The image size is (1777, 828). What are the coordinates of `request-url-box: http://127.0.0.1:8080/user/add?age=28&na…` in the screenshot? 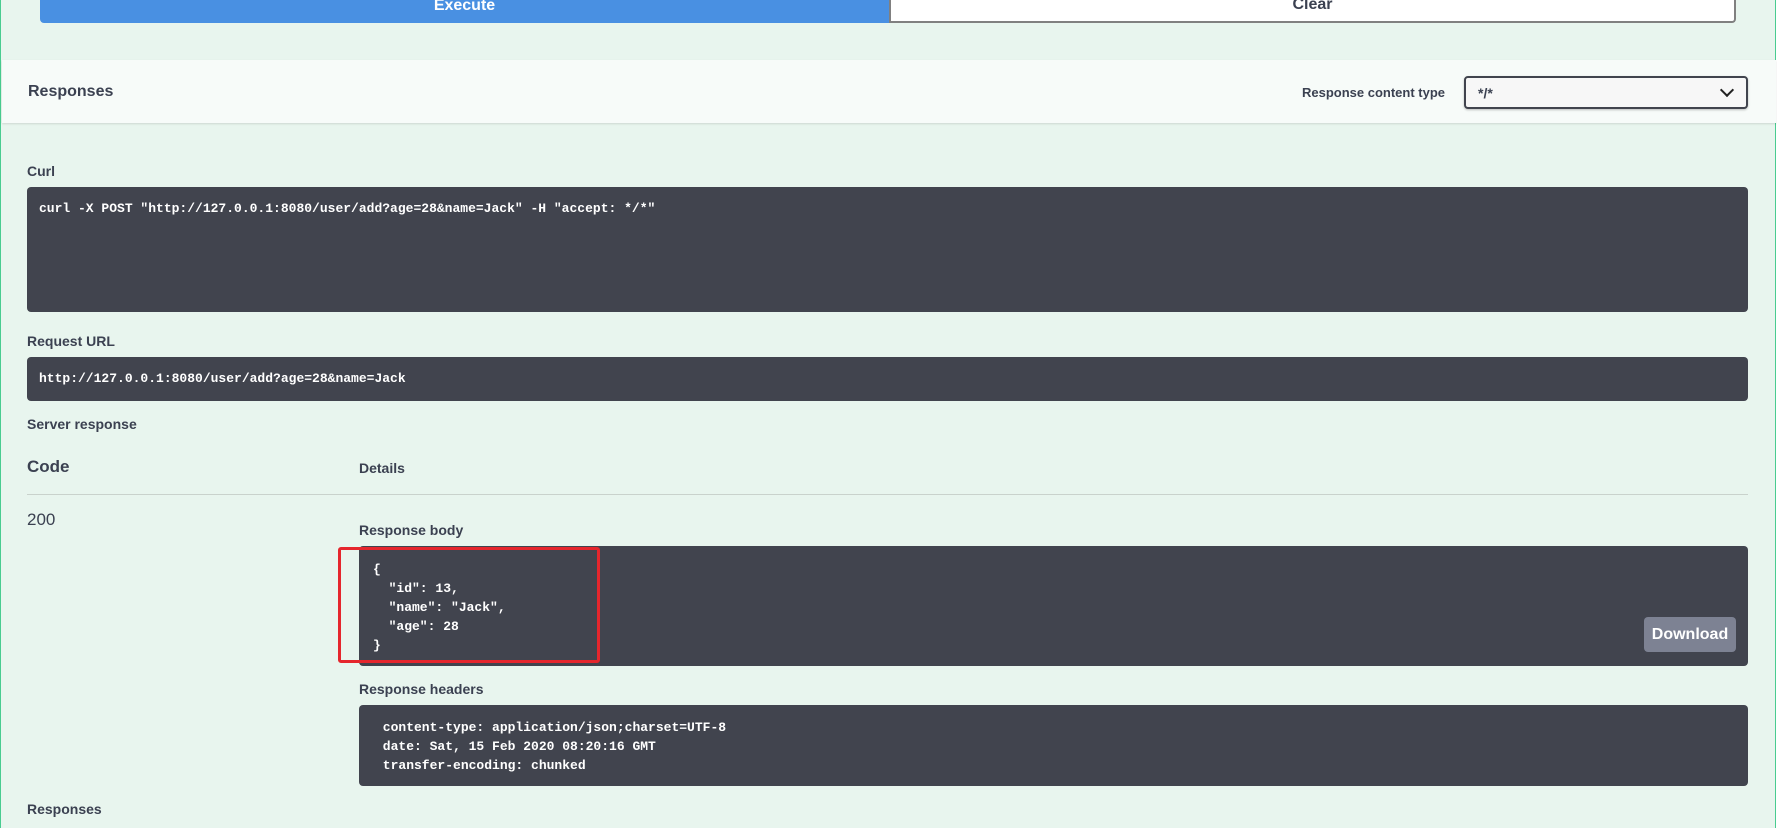 It's located at (887, 379).